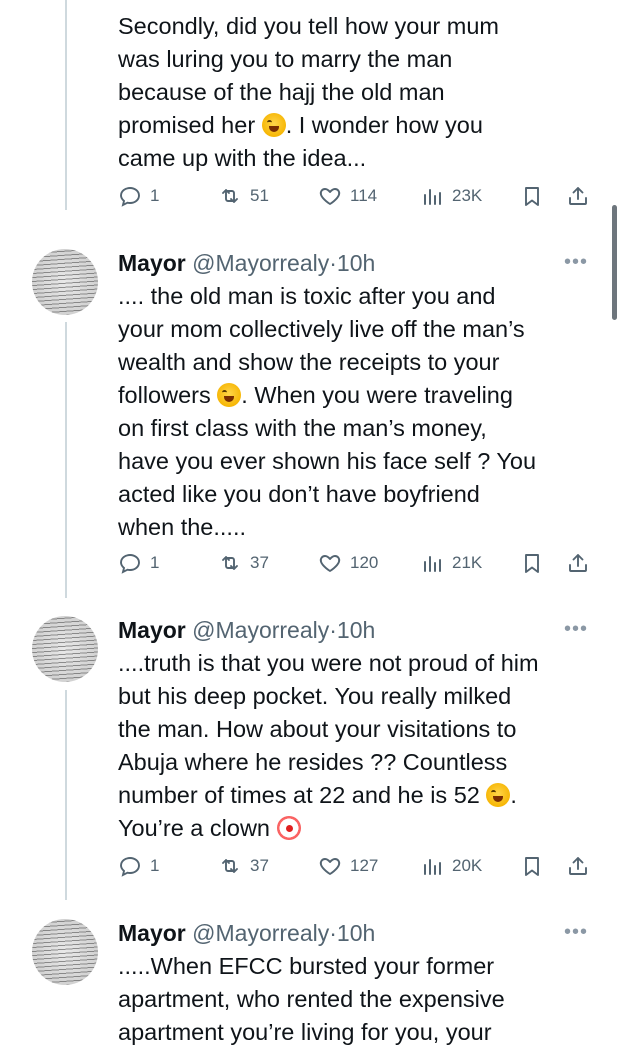 This screenshot has height=1057, width=621. I want to click on like-count: 127, so click(364, 865).